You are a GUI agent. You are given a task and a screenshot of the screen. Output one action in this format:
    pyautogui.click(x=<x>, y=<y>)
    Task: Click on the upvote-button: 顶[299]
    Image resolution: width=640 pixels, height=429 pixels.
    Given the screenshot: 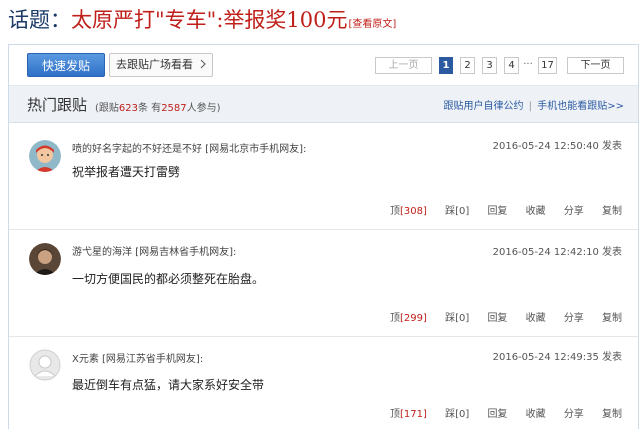 What is the action you would take?
    pyautogui.click(x=408, y=318)
    